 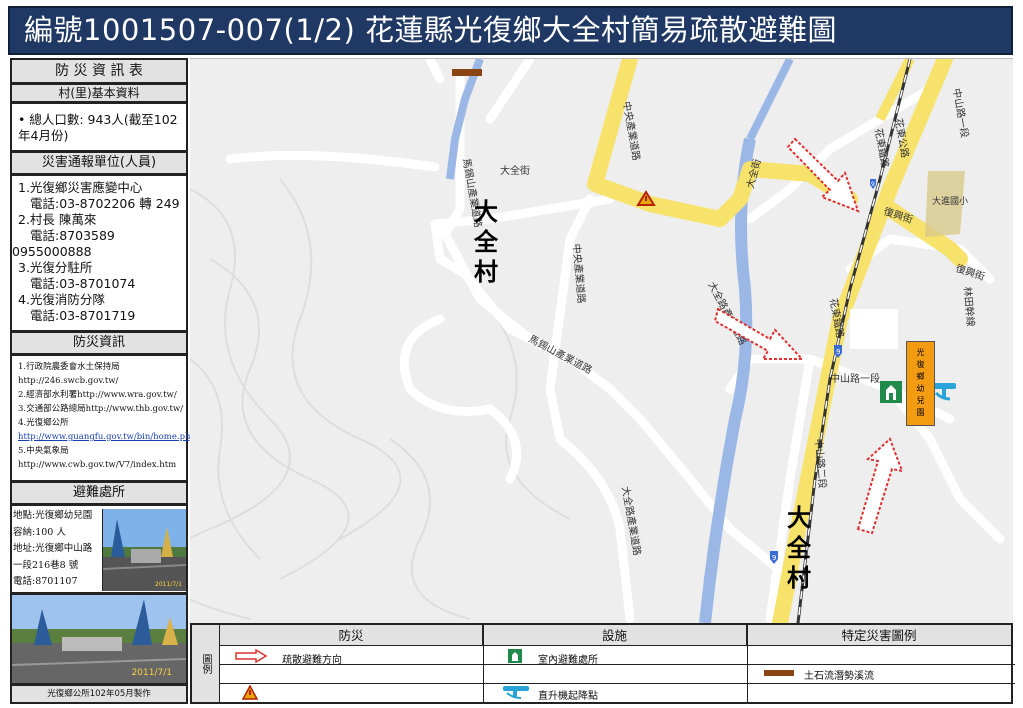 What do you see at coordinates (579, 273) in the screenshot?
I see `road-label-central-industrial-2: 中央產業道路` at bounding box center [579, 273].